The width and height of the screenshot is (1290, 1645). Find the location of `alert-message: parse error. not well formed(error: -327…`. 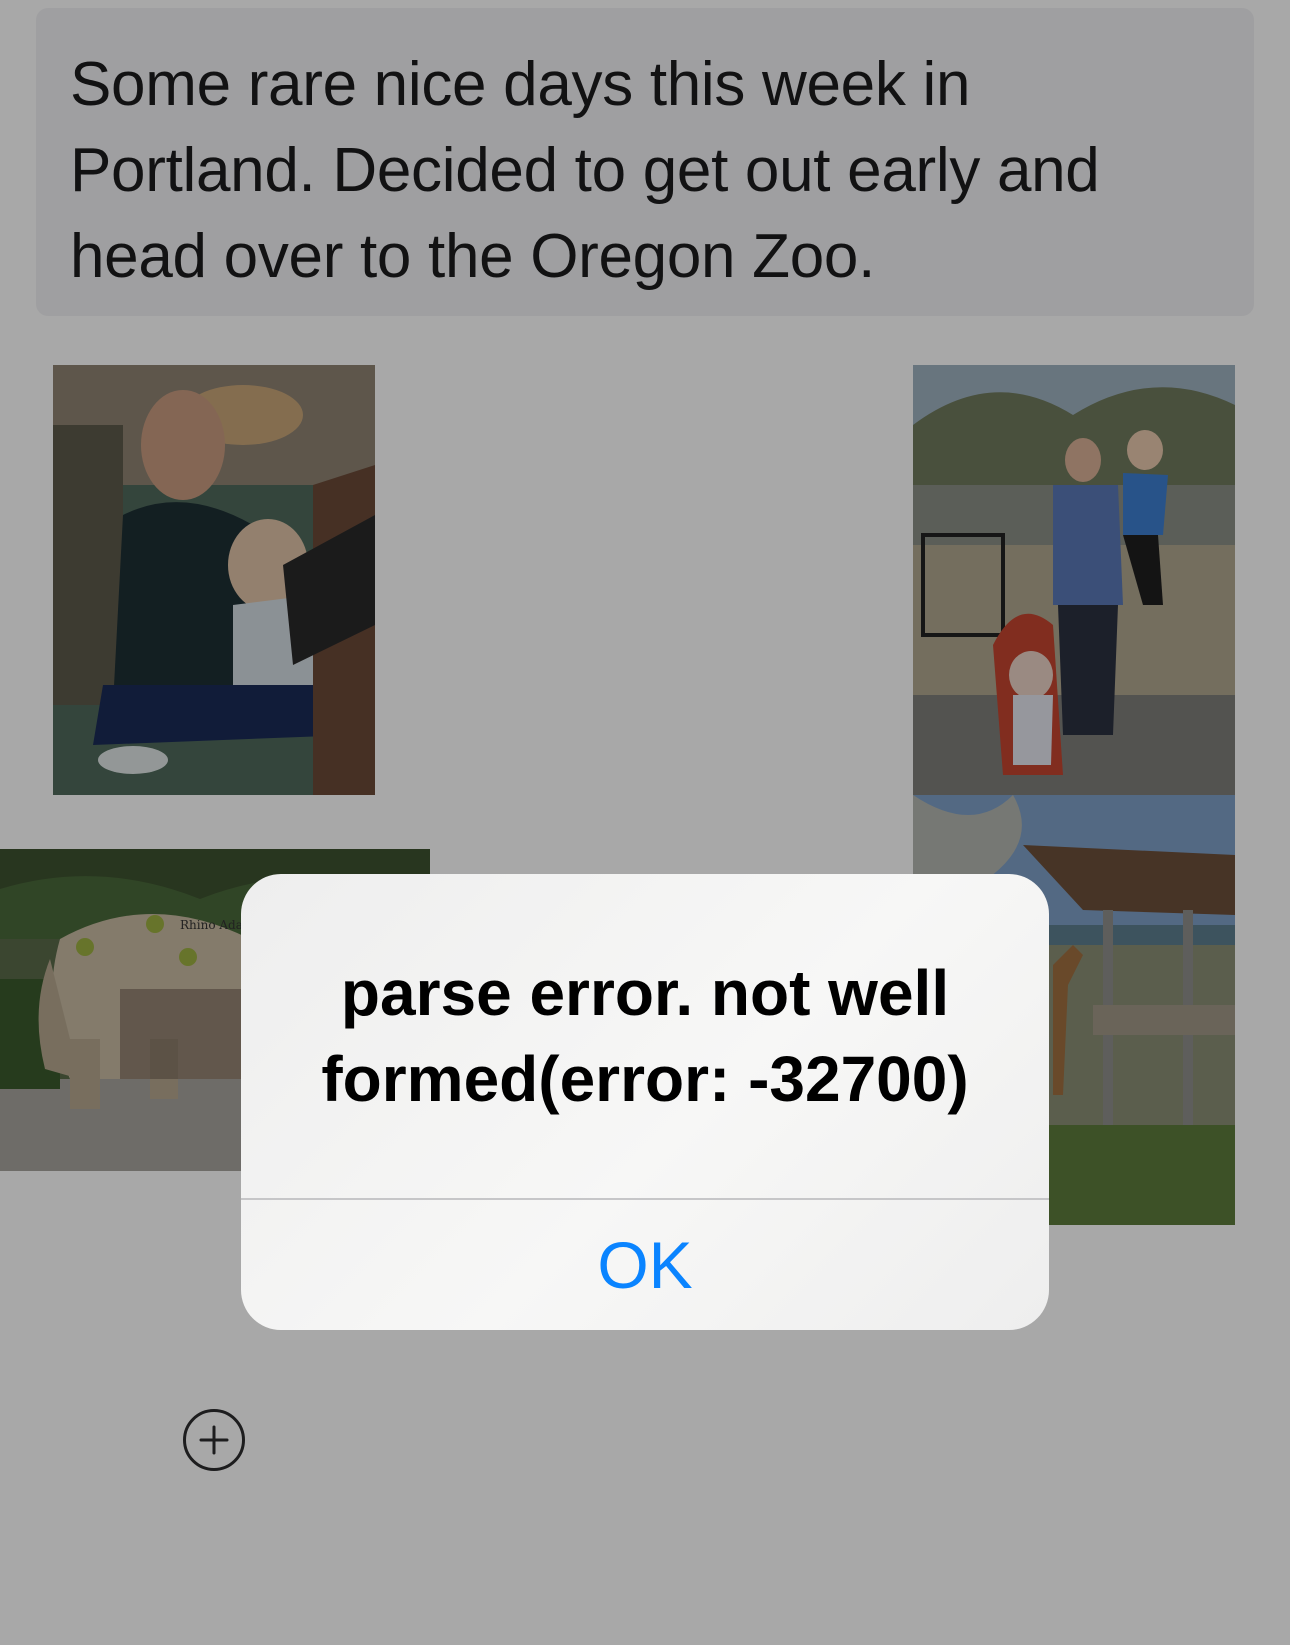

alert-message: parse error. not well formed(error: -327… is located at coordinates (645, 1036).